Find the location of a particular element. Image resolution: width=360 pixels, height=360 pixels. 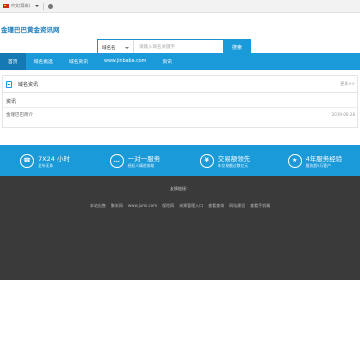

friend-link: www.jumi.com is located at coordinates (142, 206).